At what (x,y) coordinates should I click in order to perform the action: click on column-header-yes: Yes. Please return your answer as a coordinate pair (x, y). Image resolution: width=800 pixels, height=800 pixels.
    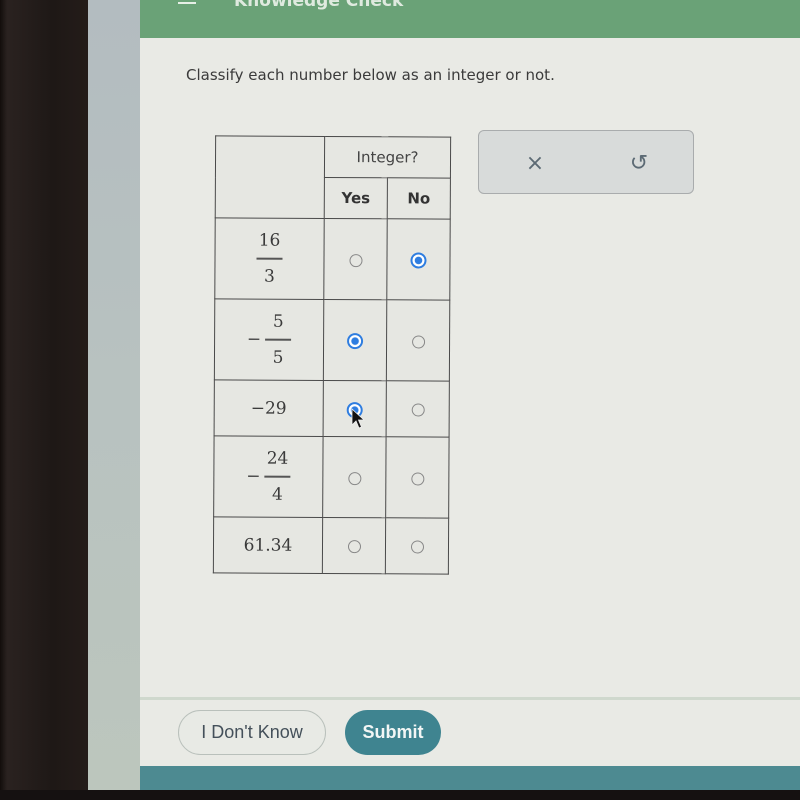
    Looking at the image, I should click on (356, 198).